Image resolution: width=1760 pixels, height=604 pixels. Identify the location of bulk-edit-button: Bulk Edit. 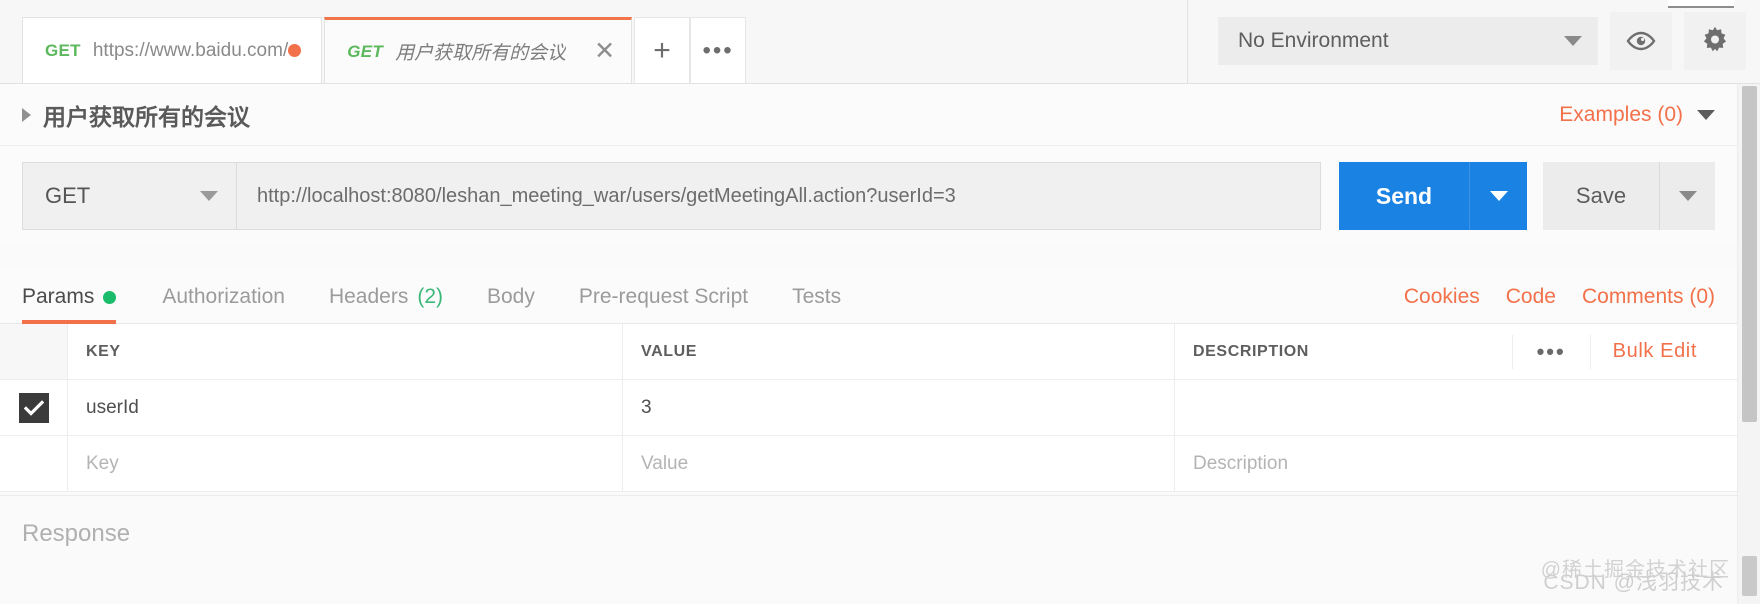
(1655, 351).